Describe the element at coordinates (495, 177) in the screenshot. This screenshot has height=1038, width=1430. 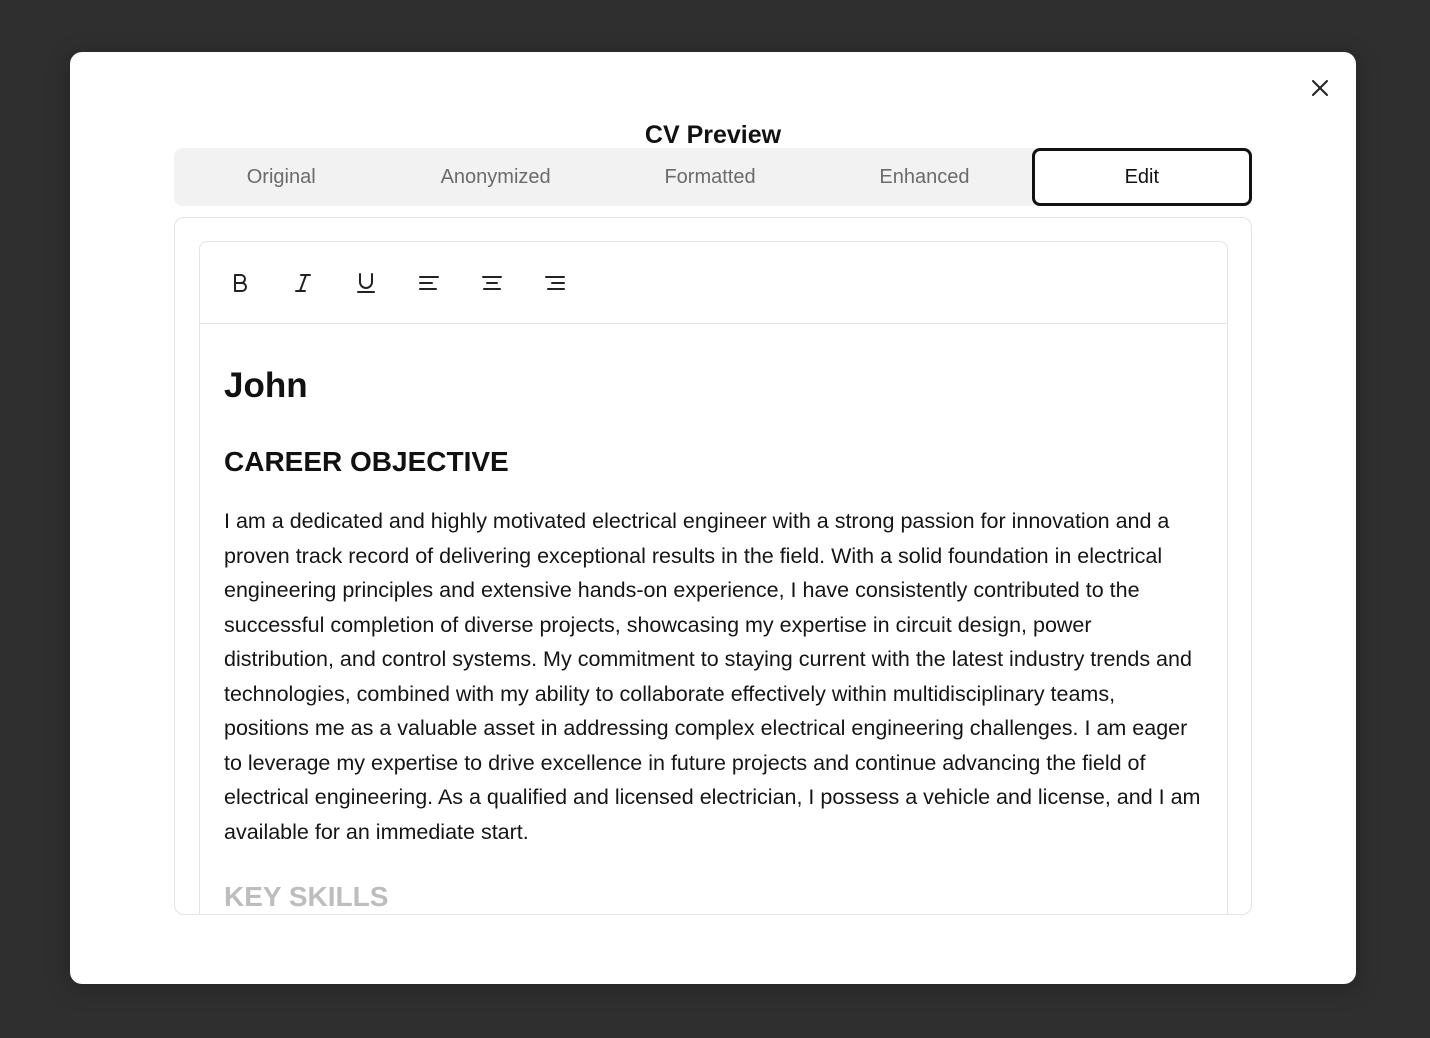
I see `tab-anonymized: Anonymized` at that location.